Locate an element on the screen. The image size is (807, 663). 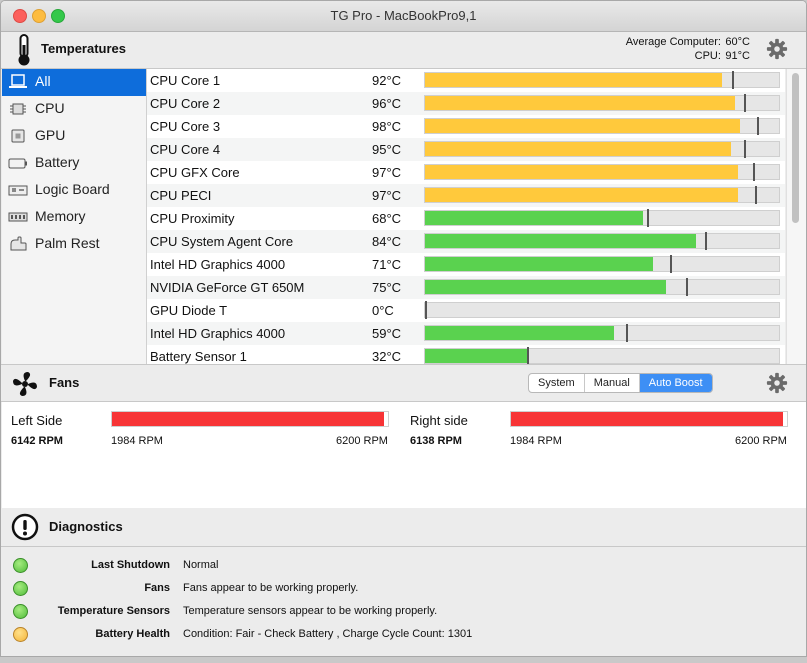
sensor-row: Battery Sensor 1 32°C is located at coordinates (466, 354).